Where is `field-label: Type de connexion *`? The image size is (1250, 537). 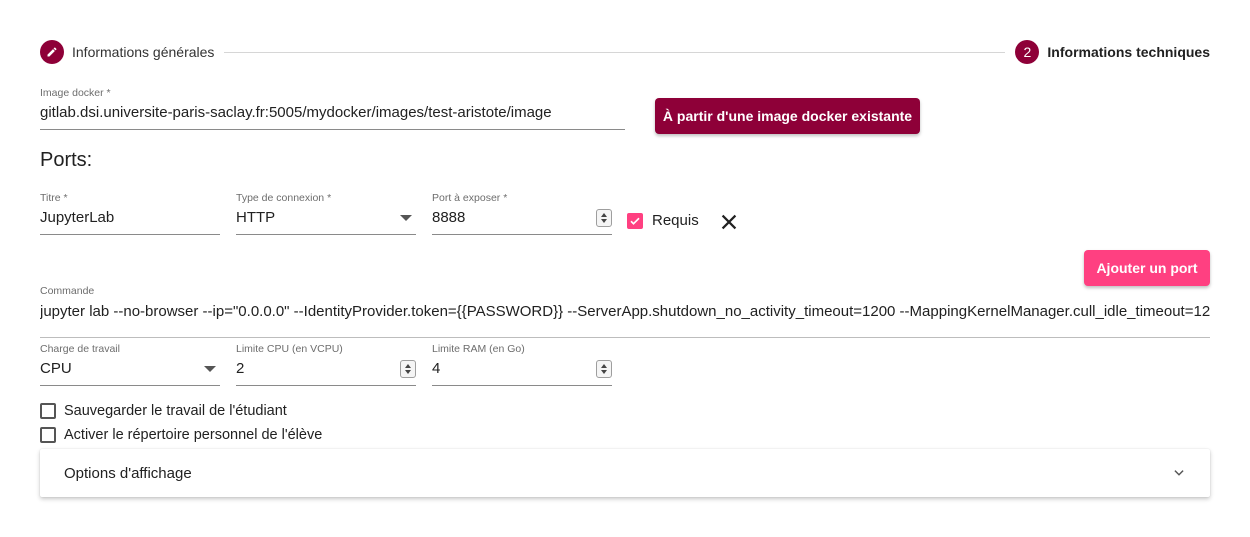
field-label: Type de connexion * is located at coordinates (284, 198).